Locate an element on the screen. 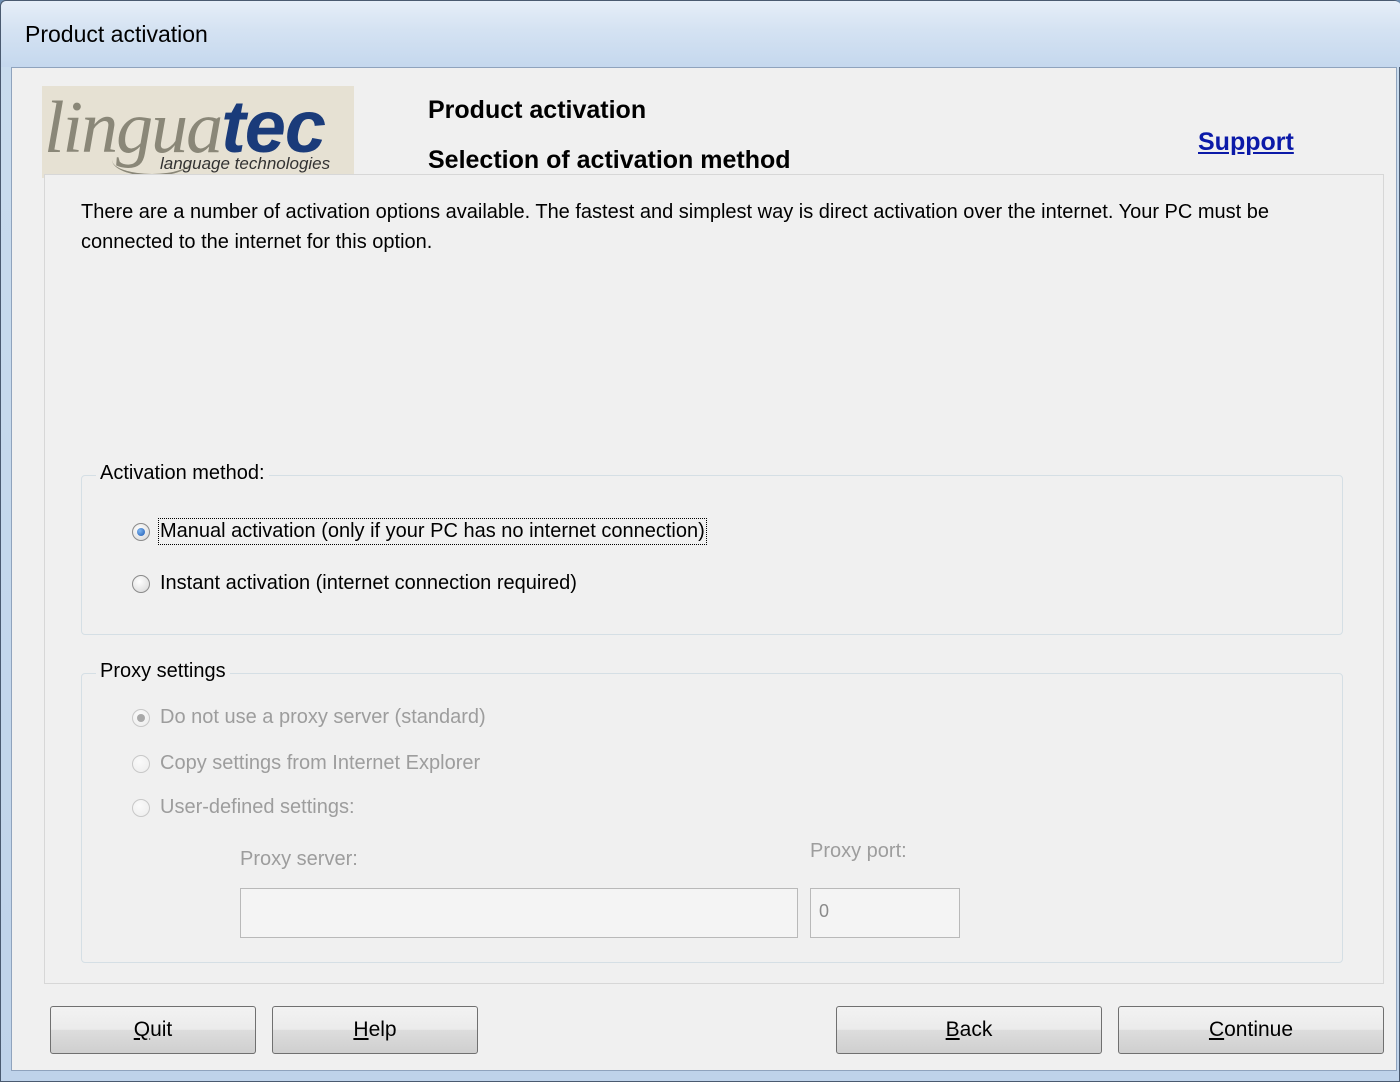 The image size is (1400, 1082). no-proxy-label: Do not use a proxy server (standard) is located at coordinates (323, 717).